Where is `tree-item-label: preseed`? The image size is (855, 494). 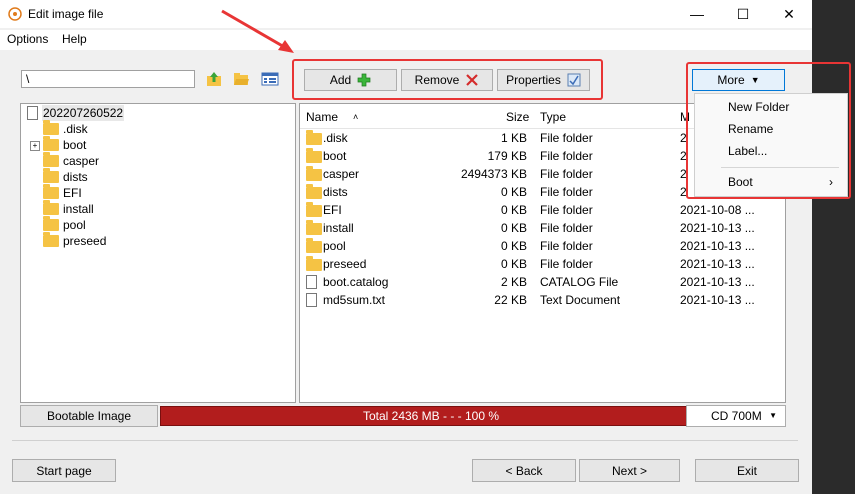
tree-item-label: preseed is located at coordinates (85, 241).